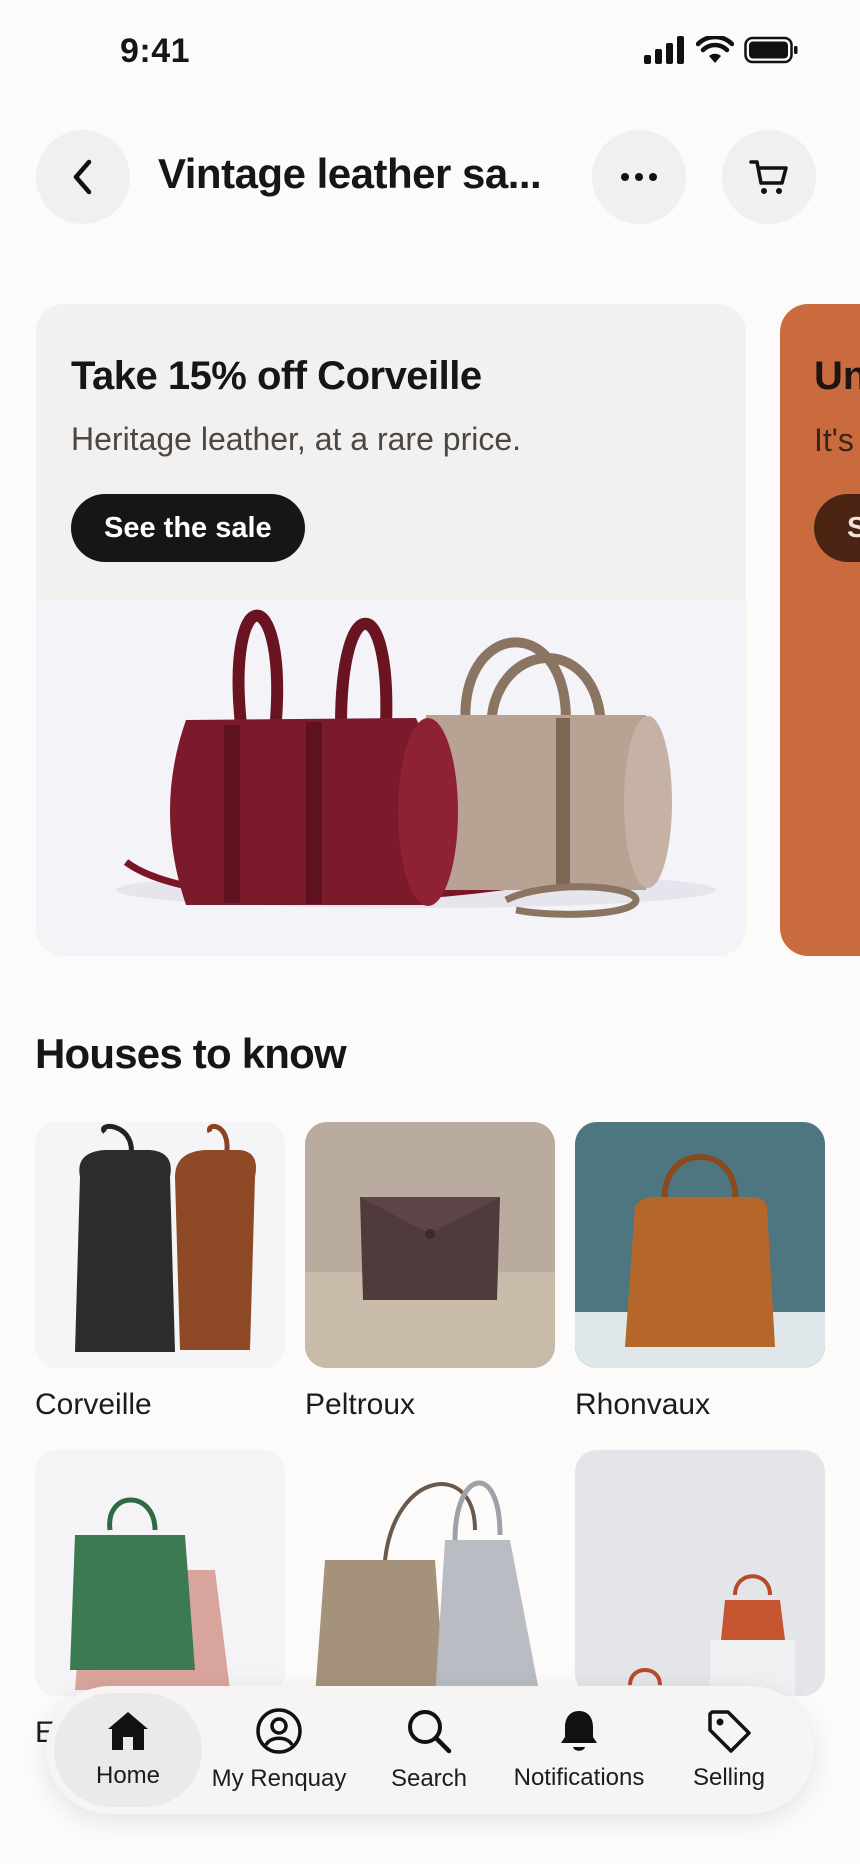 Image resolution: width=860 pixels, height=1864 pixels. What do you see at coordinates (128, 1731) in the screenshot?
I see `home-icon` at bounding box center [128, 1731].